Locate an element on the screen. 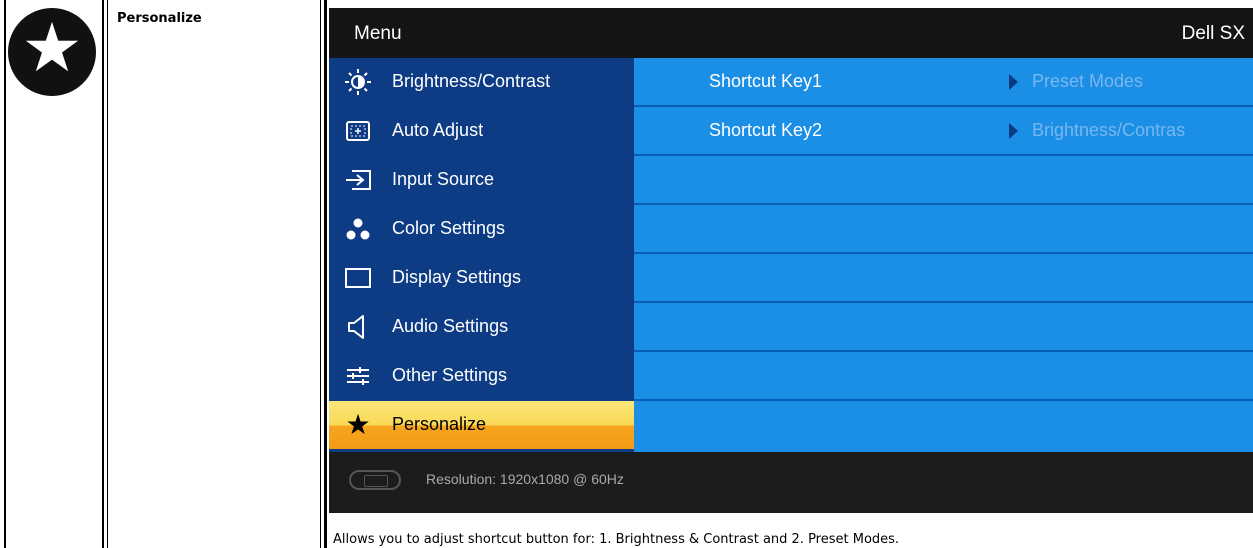 This screenshot has width=1253, height=548. menu-item-audio-settings: Audio Settings is located at coordinates (481, 327).